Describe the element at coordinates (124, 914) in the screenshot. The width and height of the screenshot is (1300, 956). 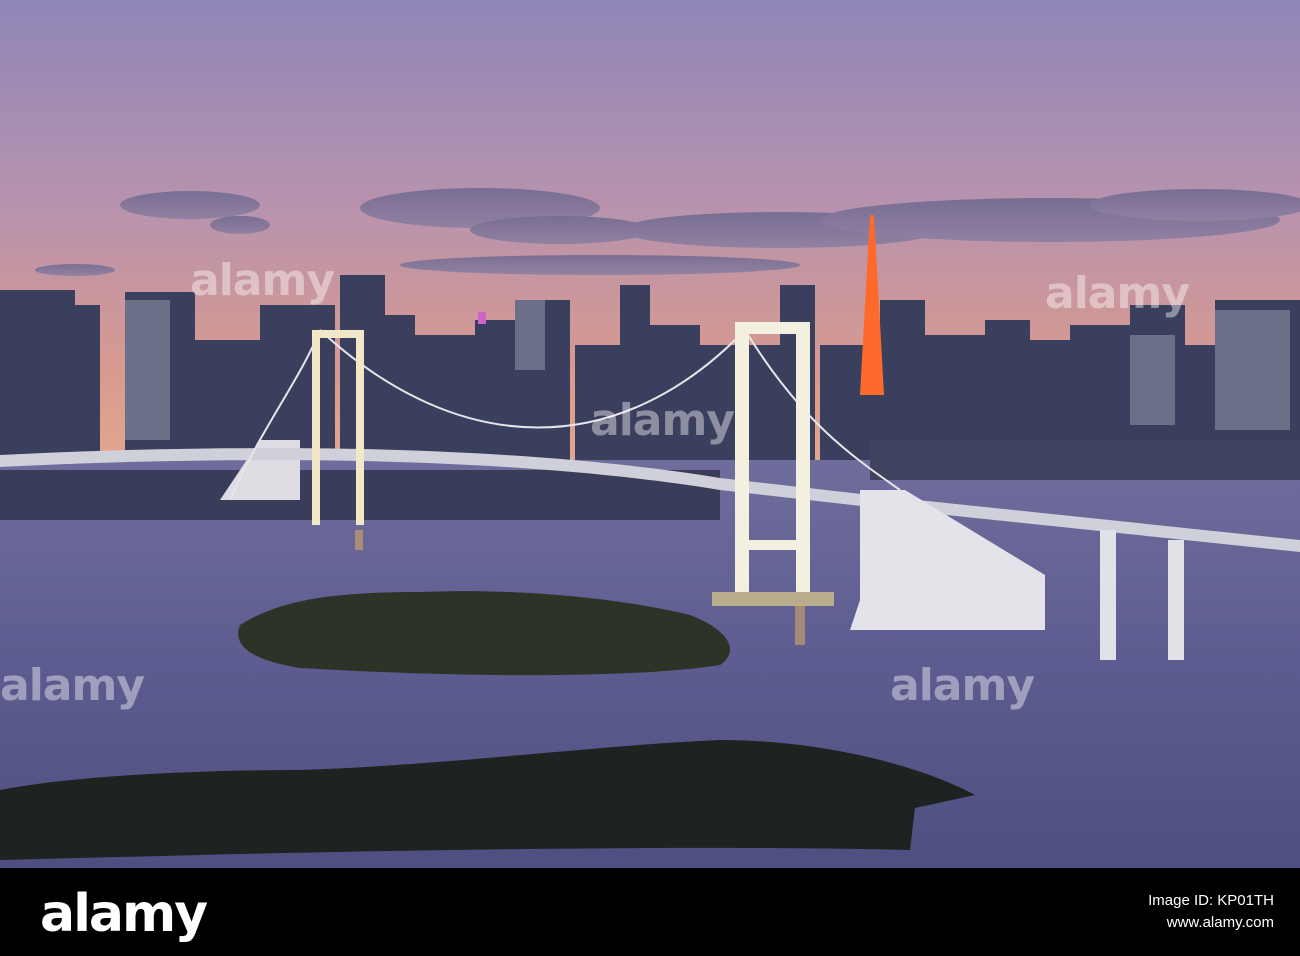
I see `alamy-logo: alamy` at that location.